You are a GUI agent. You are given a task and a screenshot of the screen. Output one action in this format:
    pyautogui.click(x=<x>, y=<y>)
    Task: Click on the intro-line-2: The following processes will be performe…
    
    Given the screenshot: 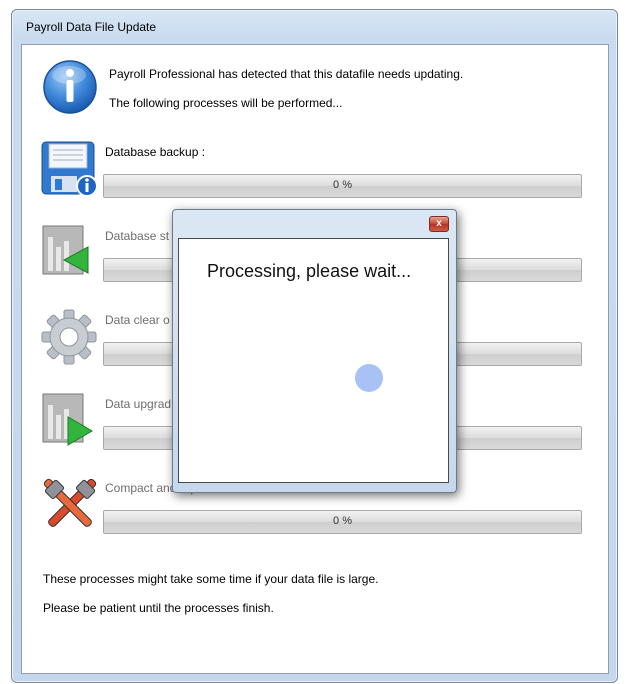 What is the action you would take?
    pyautogui.click(x=226, y=103)
    